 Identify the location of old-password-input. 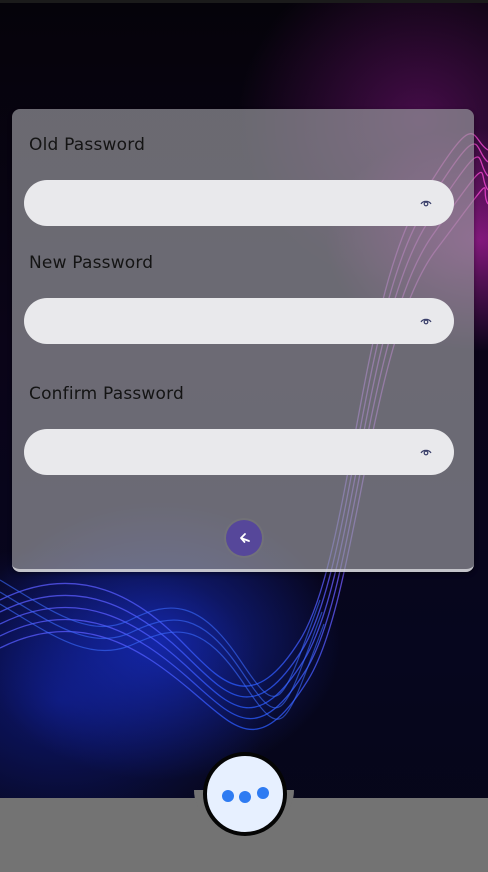
(224, 204).